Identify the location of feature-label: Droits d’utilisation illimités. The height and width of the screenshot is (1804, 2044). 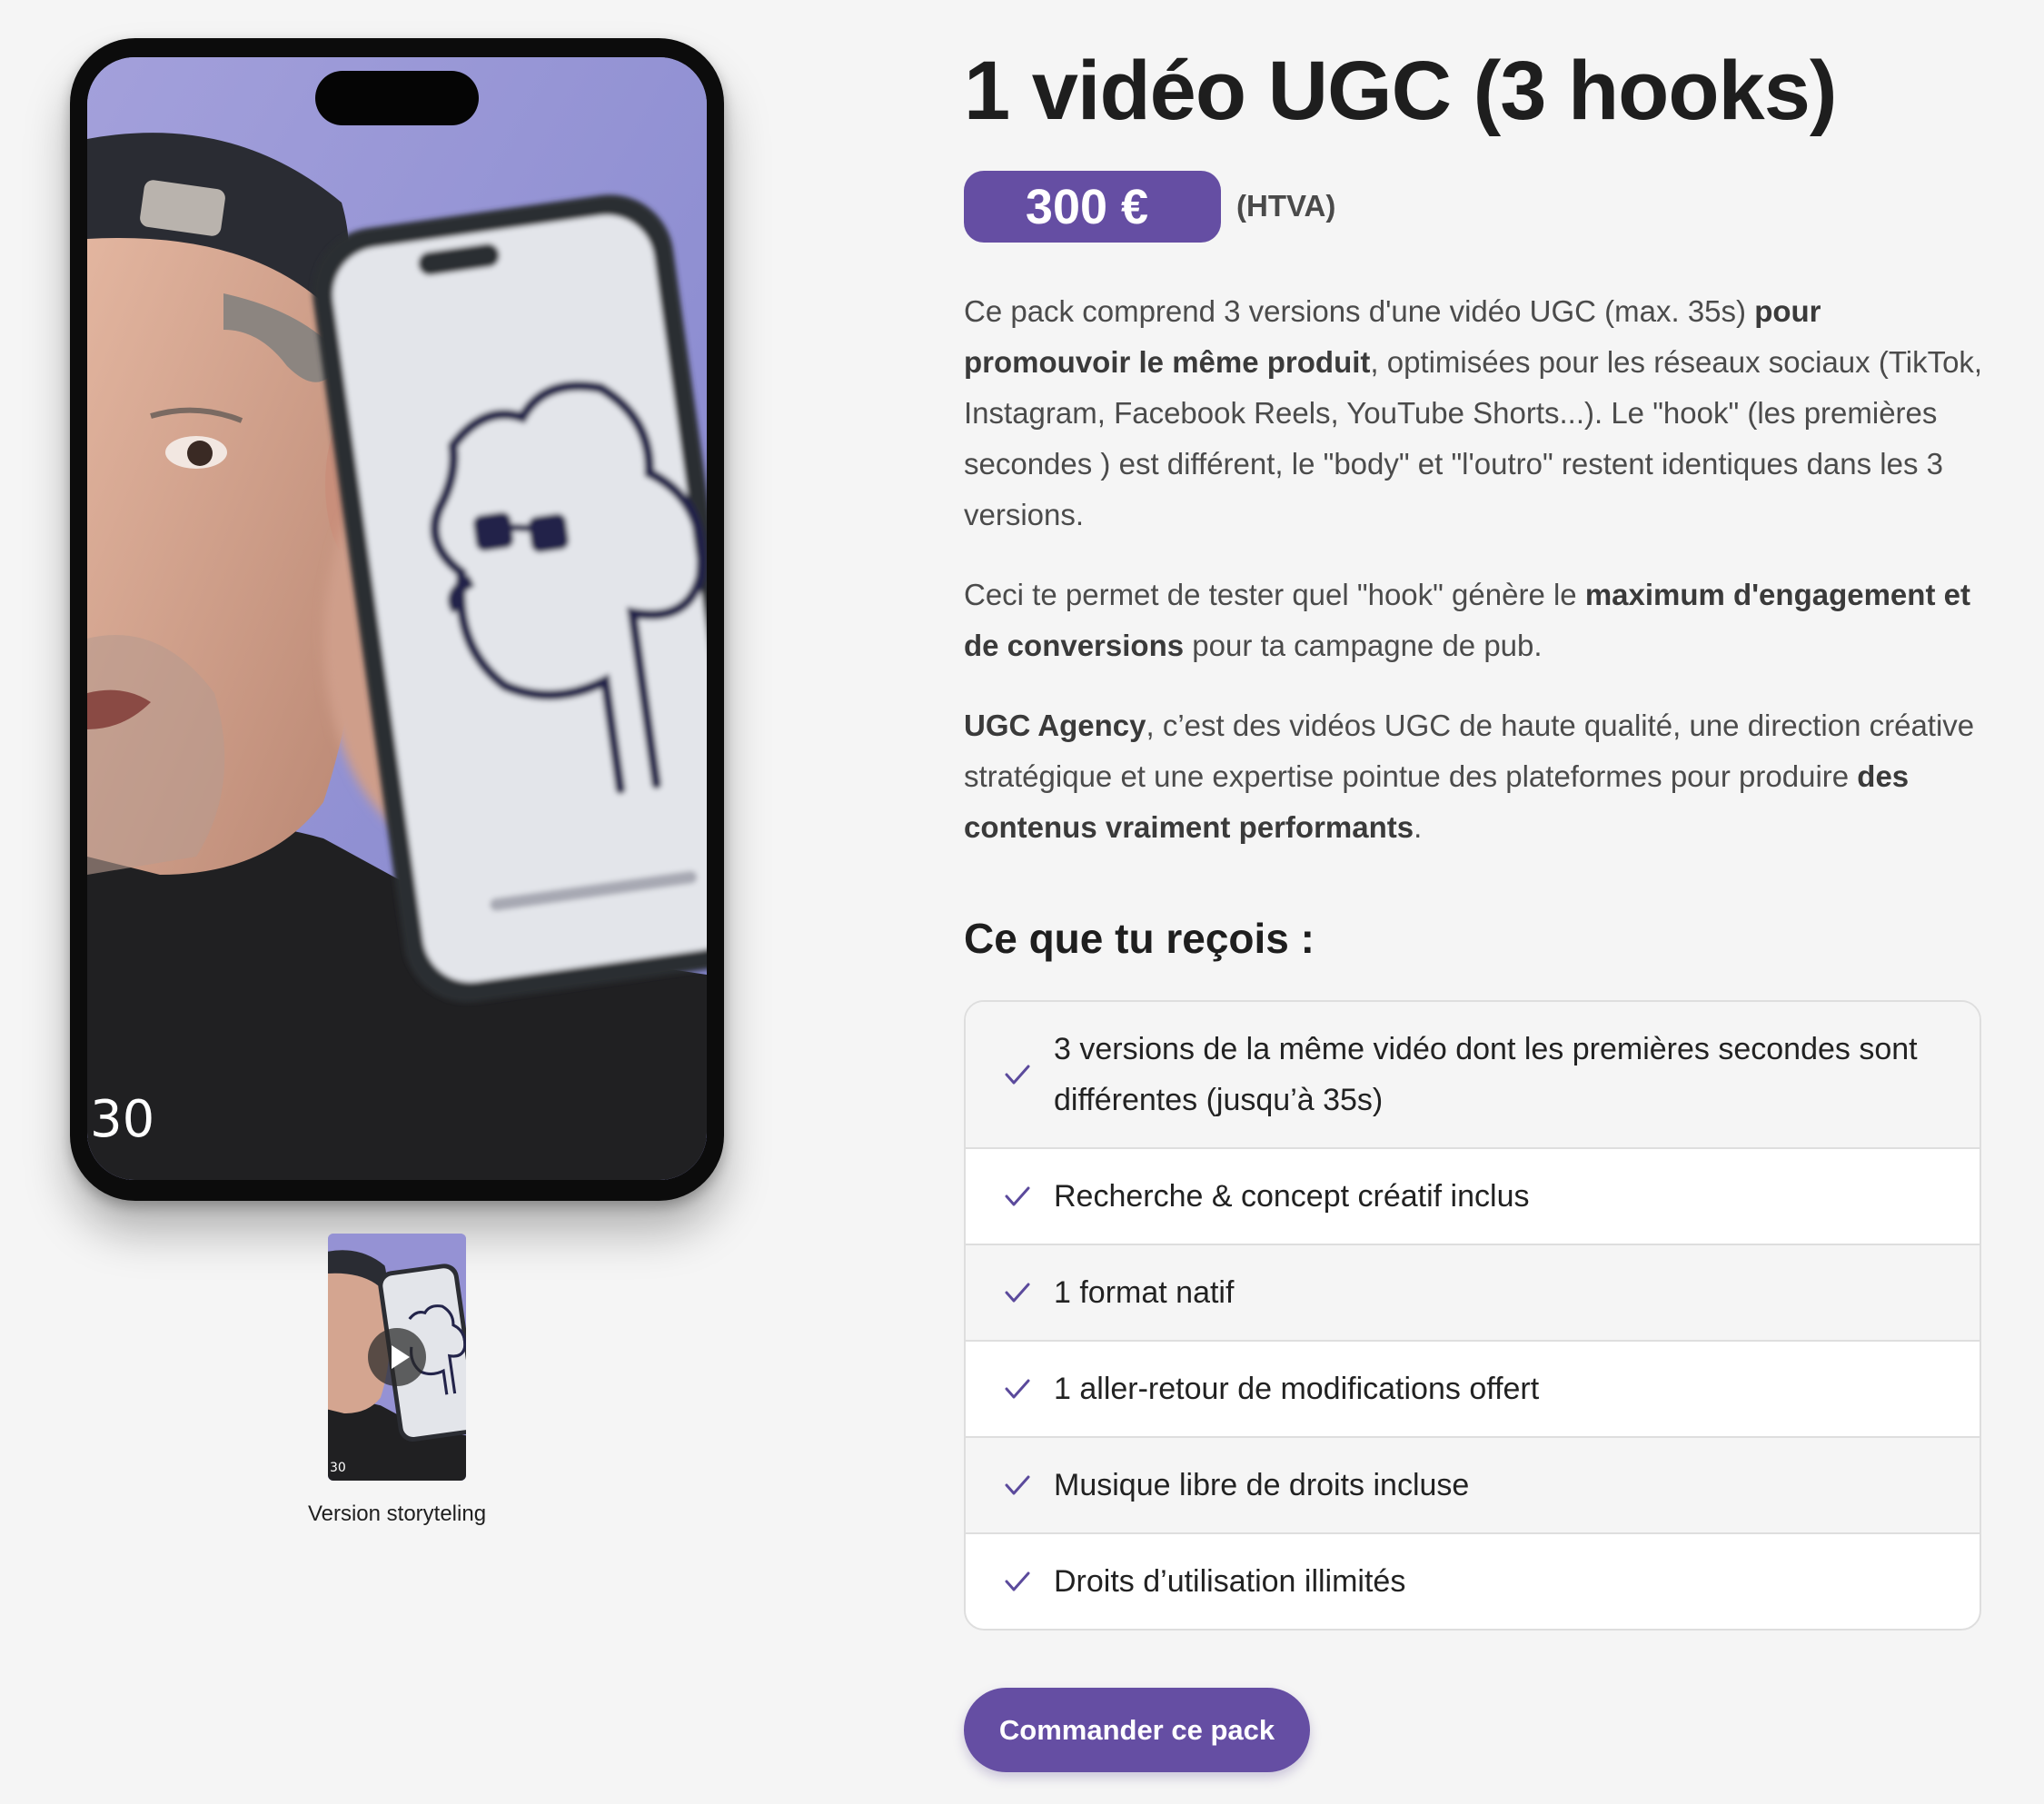
(1230, 1581).